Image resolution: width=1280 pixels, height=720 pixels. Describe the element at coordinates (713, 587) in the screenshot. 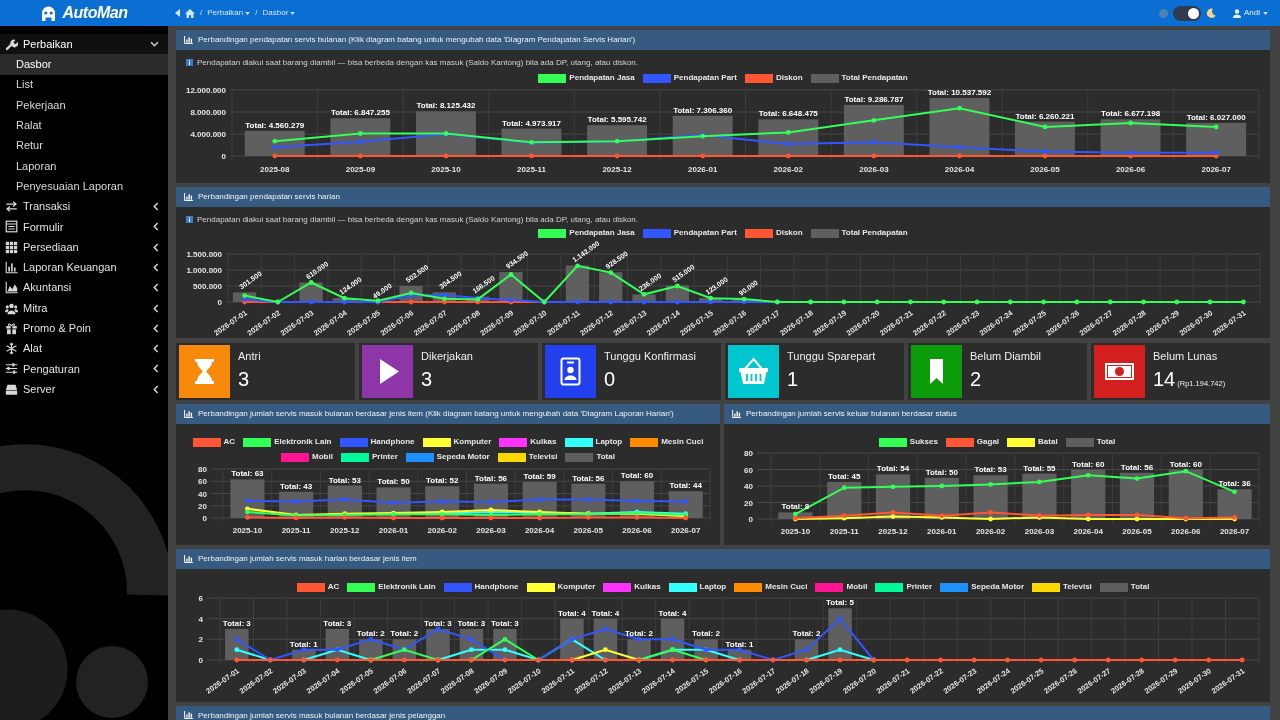

I see `legend-label: Laptop` at that location.